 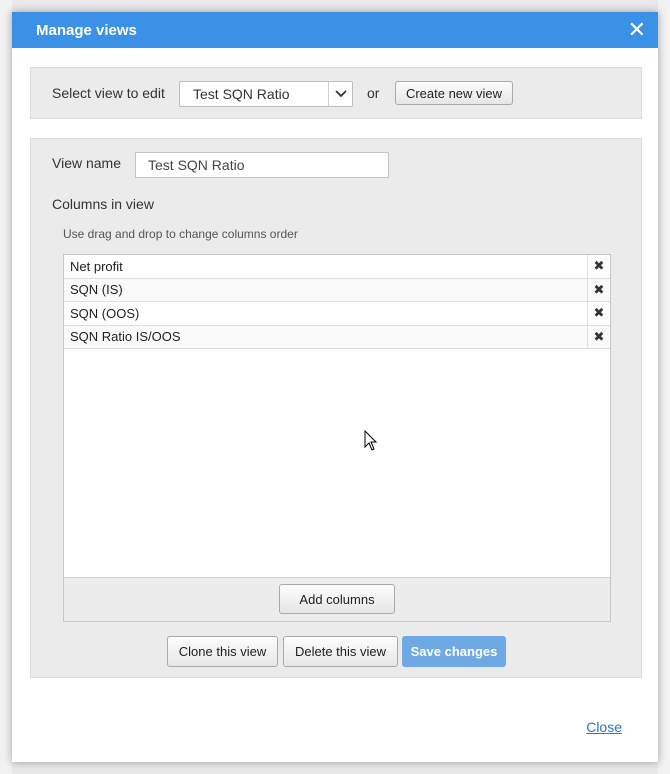 I want to click on column-label: SQN Ratio IS/OOS, so click(x=125, y=337).